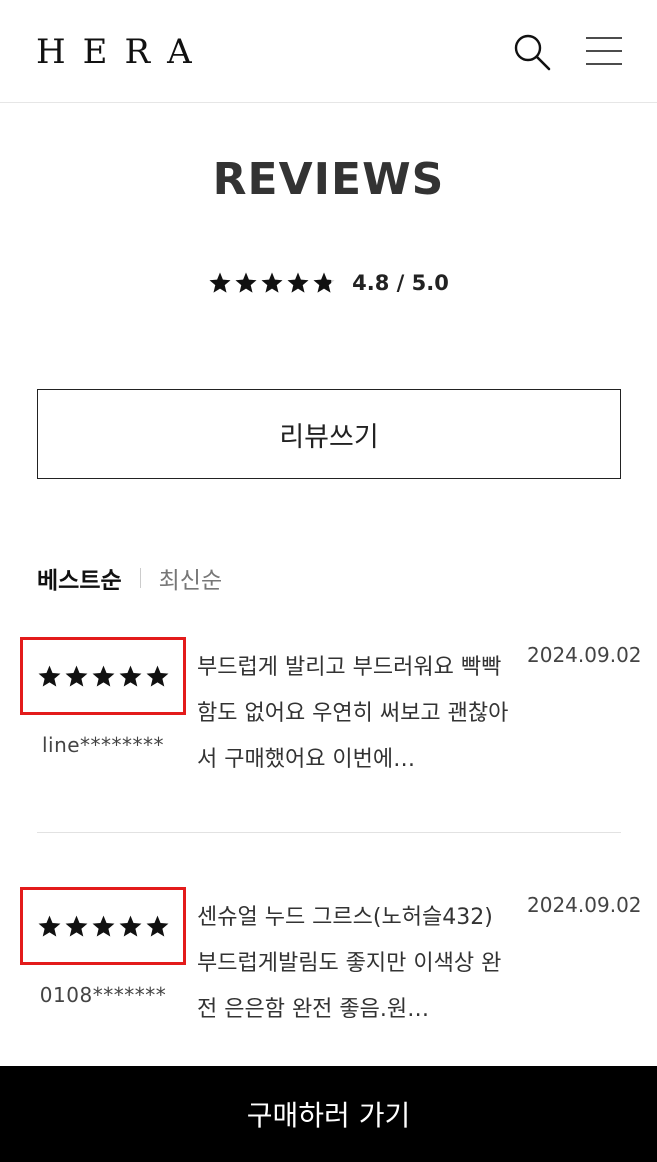 The height and width of the screenshot is (1162, 657). I want to click on review-divider, so click(329, 832).